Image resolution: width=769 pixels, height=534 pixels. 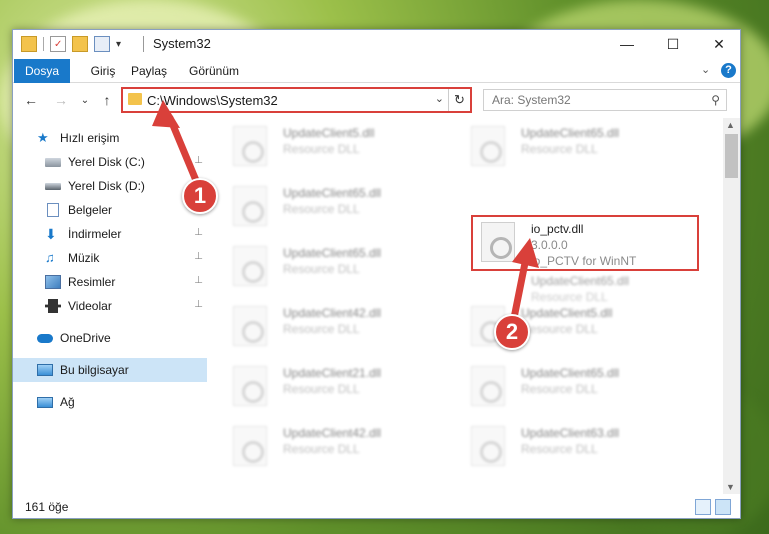 What do you see at coordinates (110, 138) in the screenshot?
I see `sidebar-item-quick-access: ★ Hızlı erişim` at bounding box center [110, 138].